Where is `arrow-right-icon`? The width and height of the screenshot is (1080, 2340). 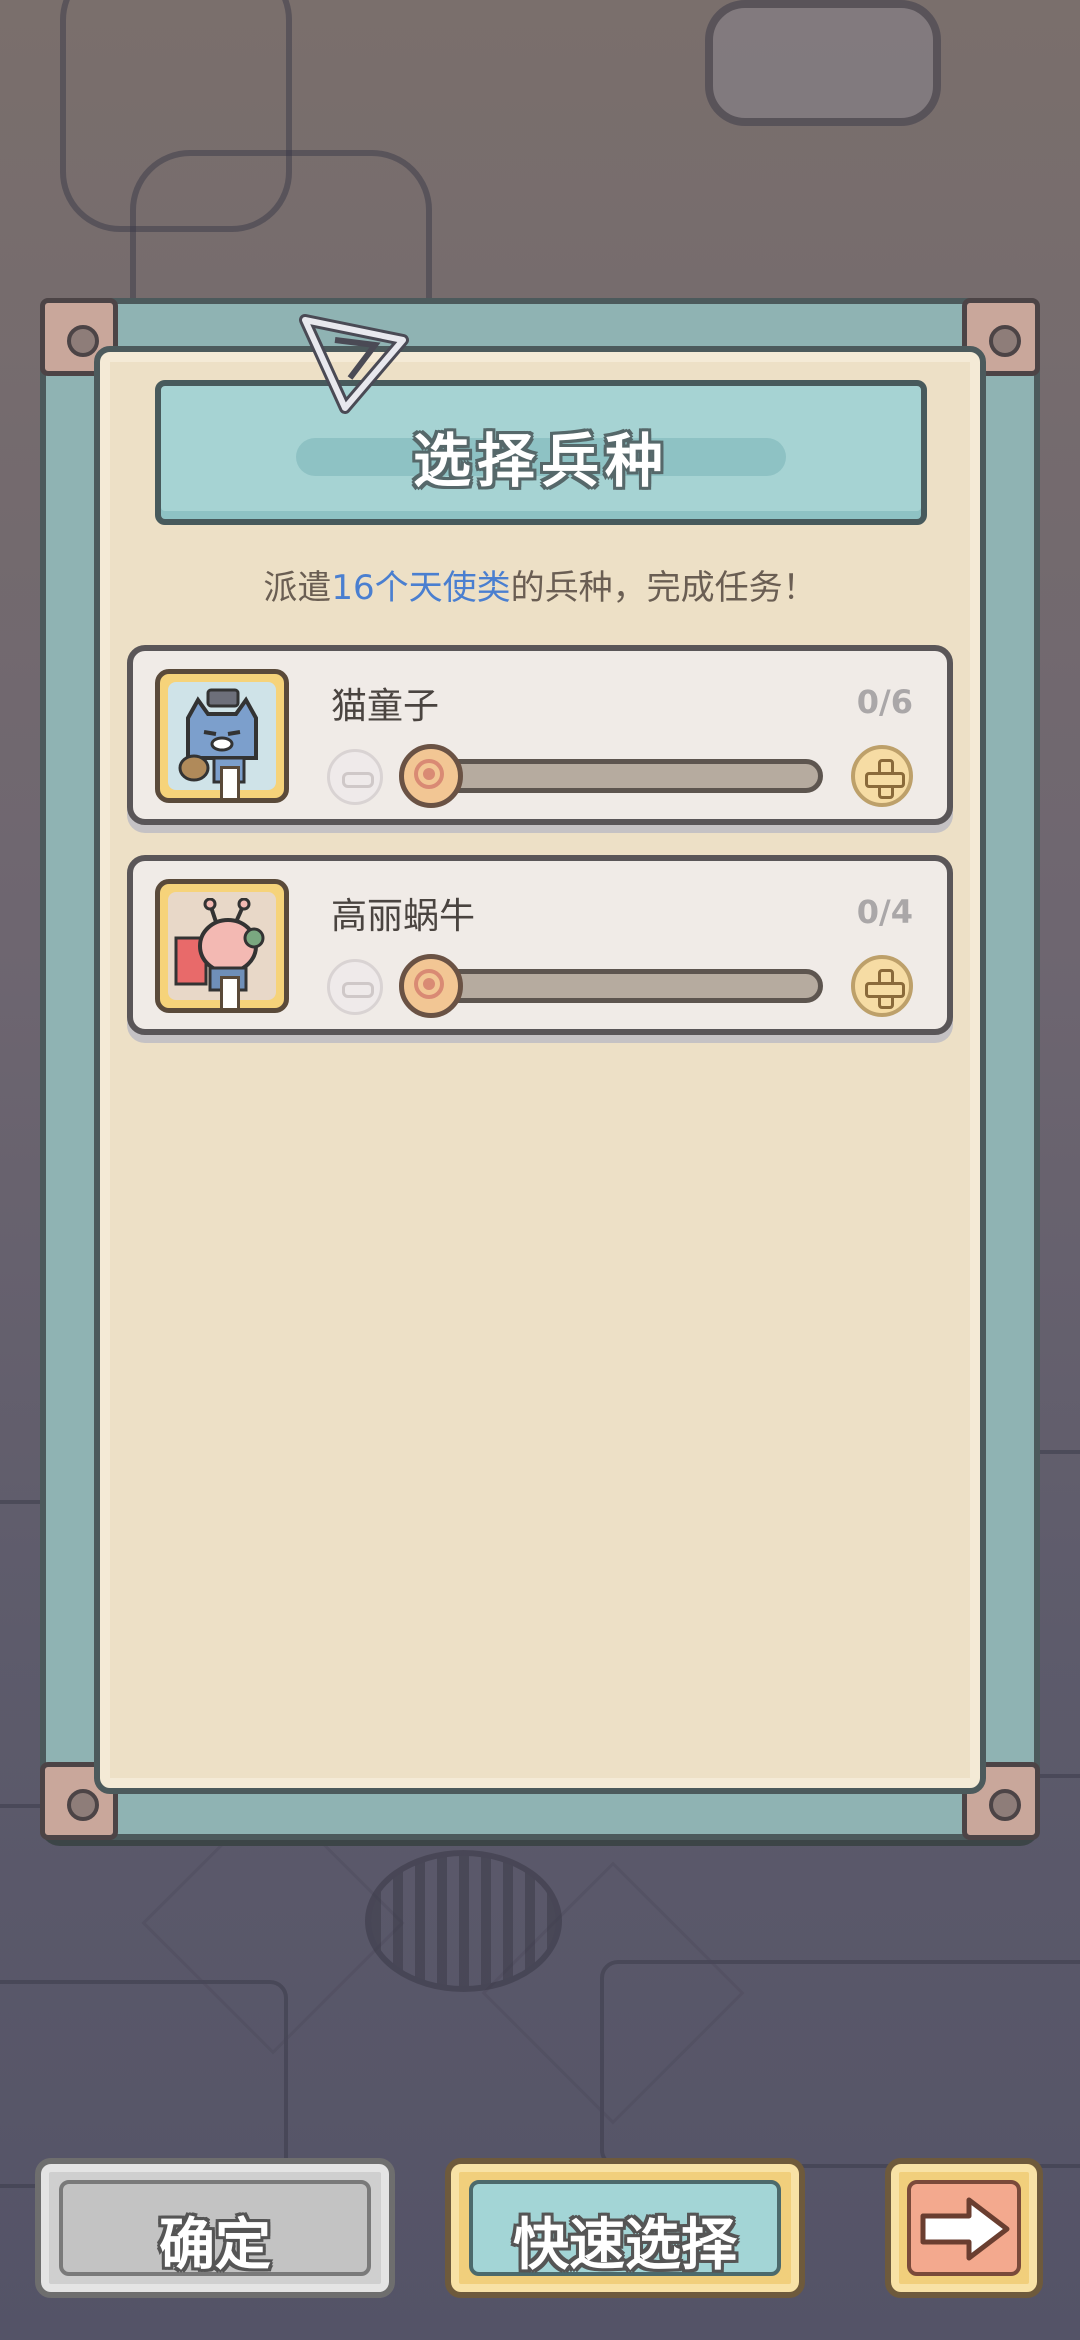
arrow-right-icon is located at coordinates (965, 2229).